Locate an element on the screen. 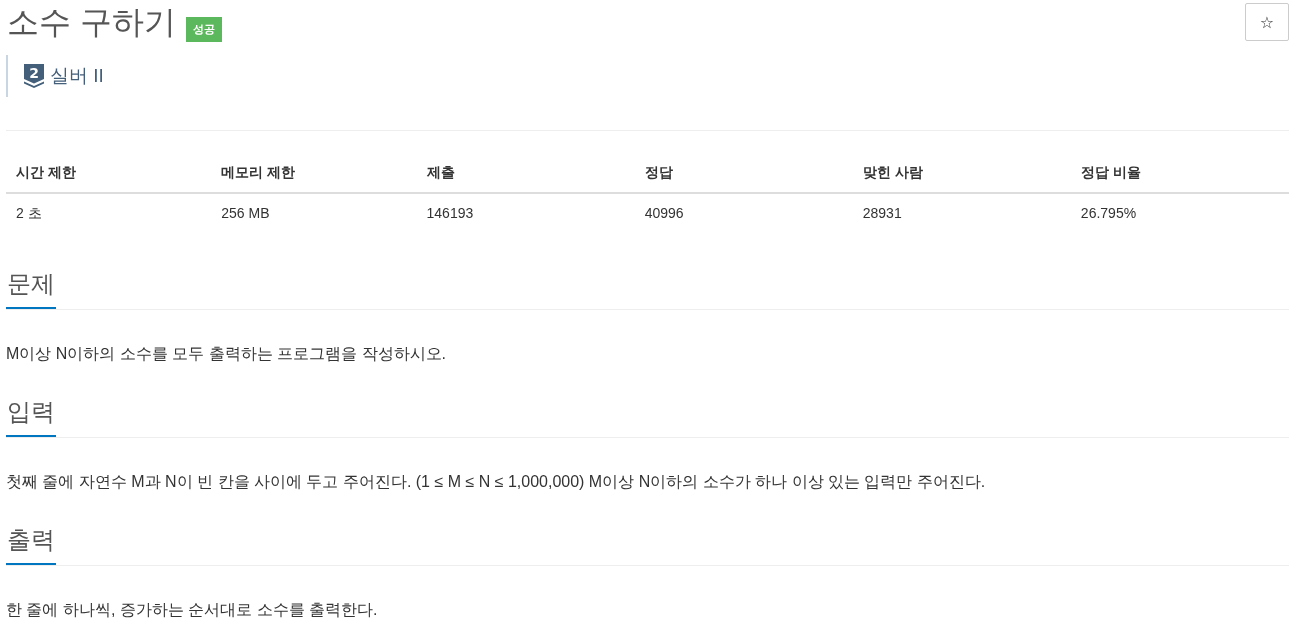  result-badge: 성공 is located at coordinates (203, 29).